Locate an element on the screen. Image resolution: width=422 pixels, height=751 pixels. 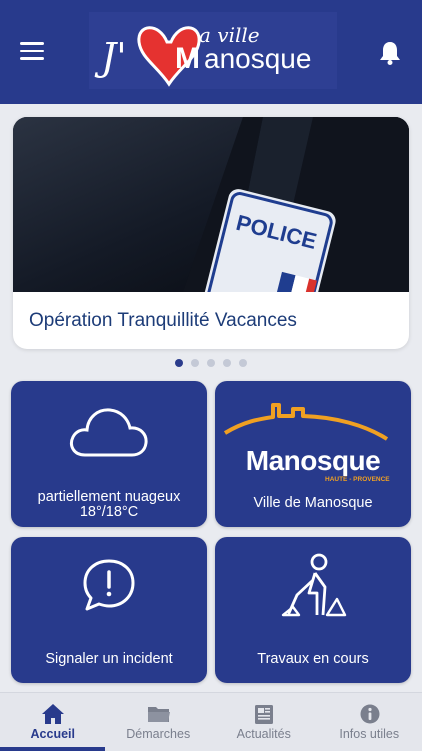
home-icon is located at coordinates (53, 714).